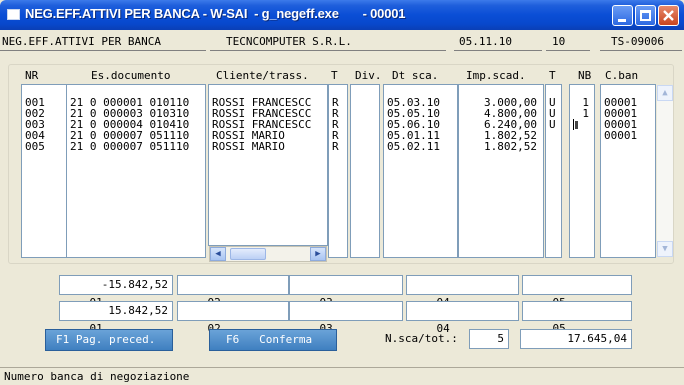 The height and width of the screenshot is (385, 684). I want to click on imp-cell: 1.802,52, so click(510, 146).